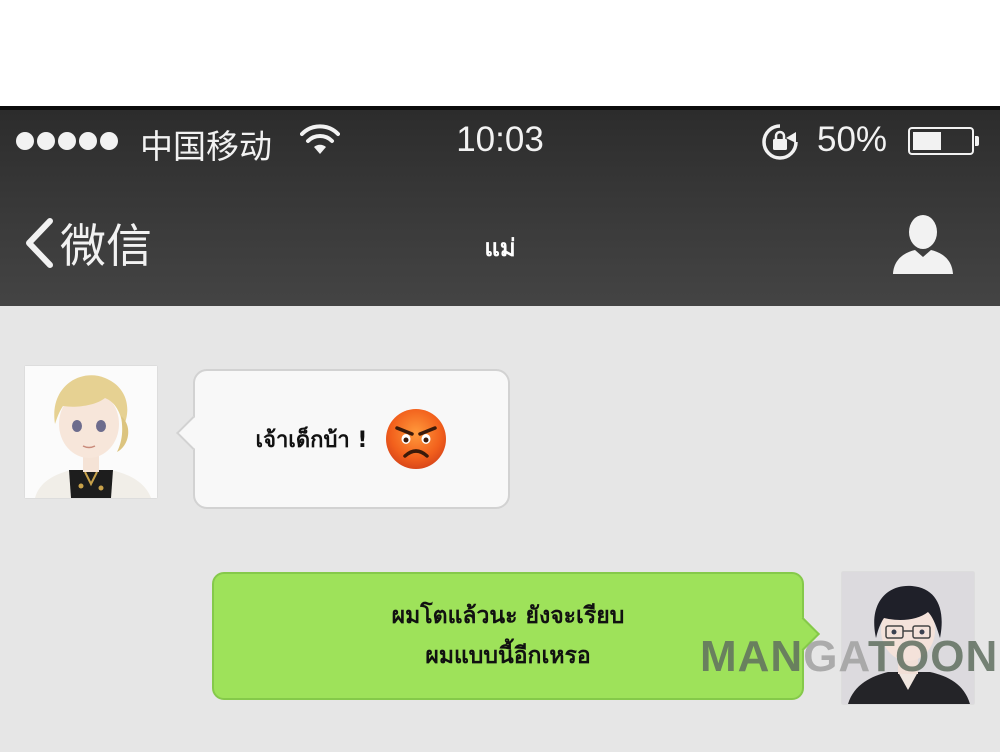 Image resolution: width=1000 pixels, height=752 pixels. What do you see at coordinates (91, 432) in the screenshot?
I see `mom-avatar` at bounding box center [91, 432].